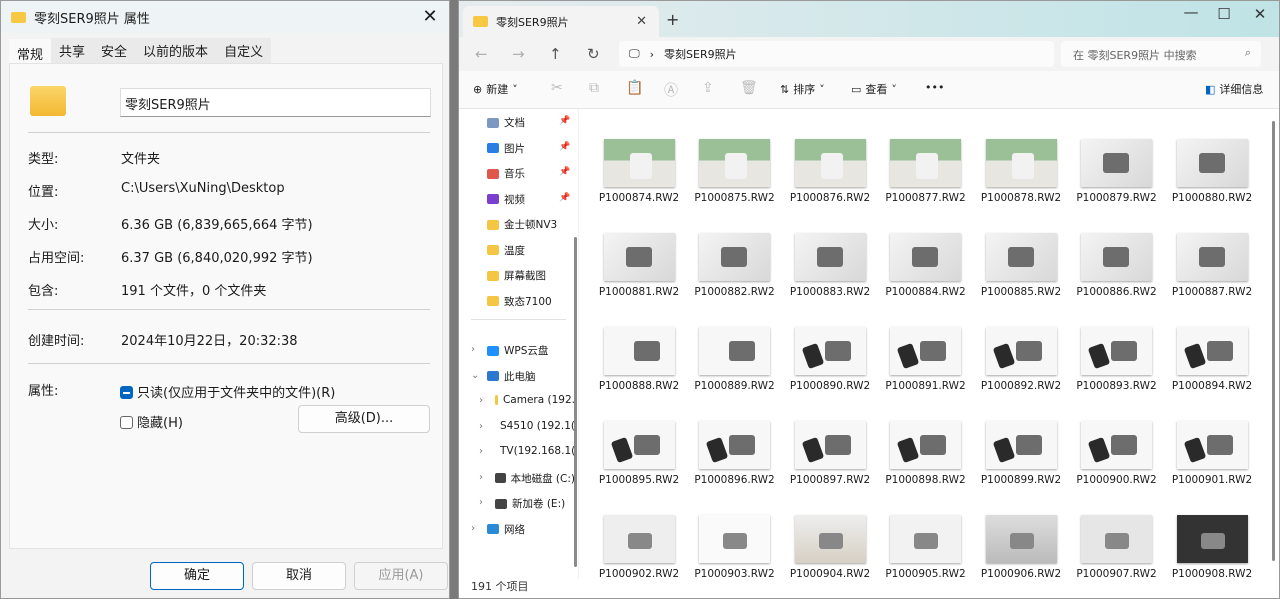 The width and height of the screenshot is (1280, 599). What do you see at coordinates (735, 265) in the screenshot?
I see `file-item: P1000882.RW2` at bounding box center [735, 265].